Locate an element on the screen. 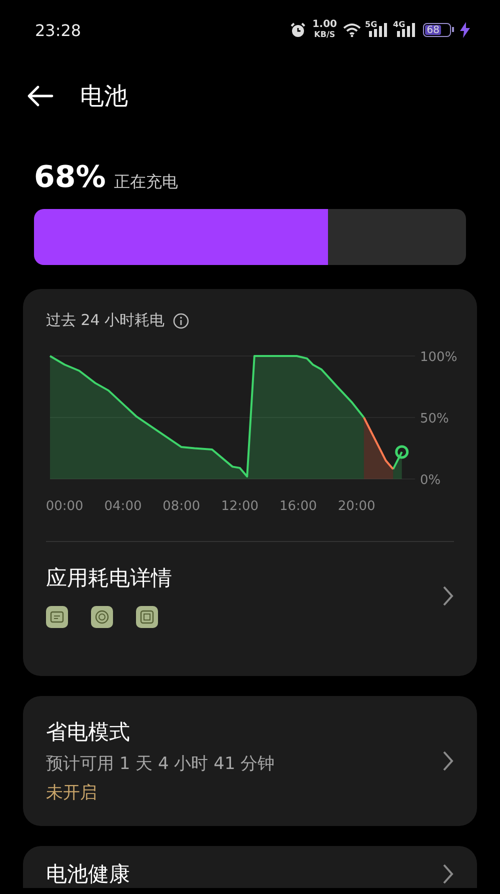 The width and height of the screenshot is (500, 894). network-type: 5G is located at coordinates (371, 24).